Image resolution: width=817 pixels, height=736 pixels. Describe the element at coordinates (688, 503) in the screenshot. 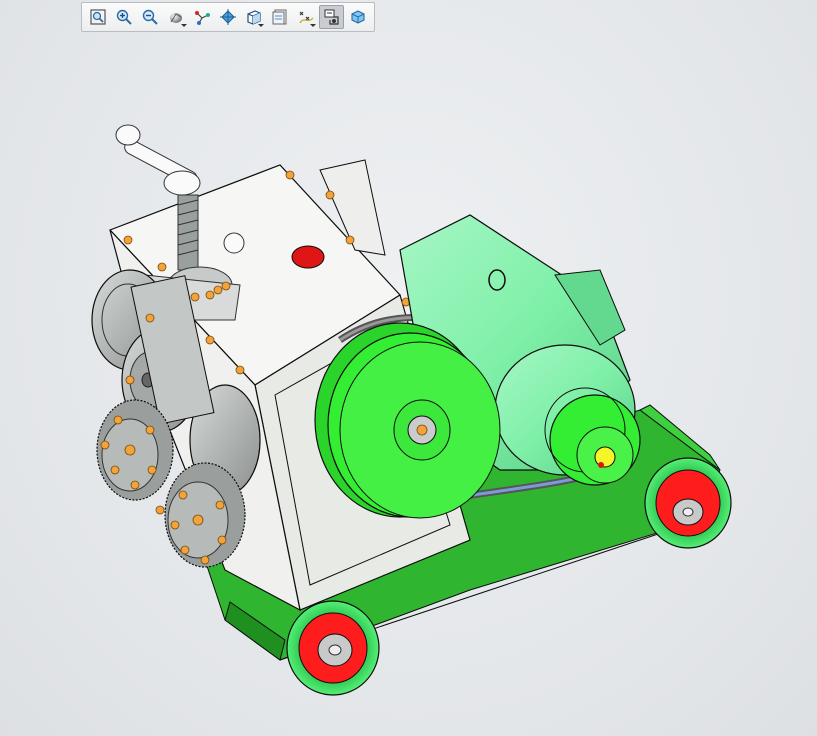

I see `front-right-wheel` at that location.